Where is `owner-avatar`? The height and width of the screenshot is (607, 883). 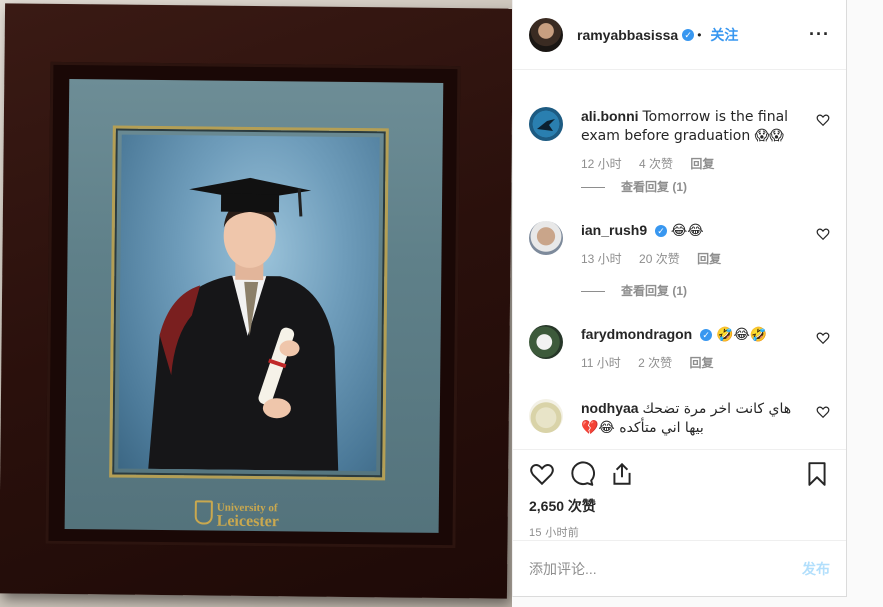 owner-avatar is located at coordinates (546, 34).